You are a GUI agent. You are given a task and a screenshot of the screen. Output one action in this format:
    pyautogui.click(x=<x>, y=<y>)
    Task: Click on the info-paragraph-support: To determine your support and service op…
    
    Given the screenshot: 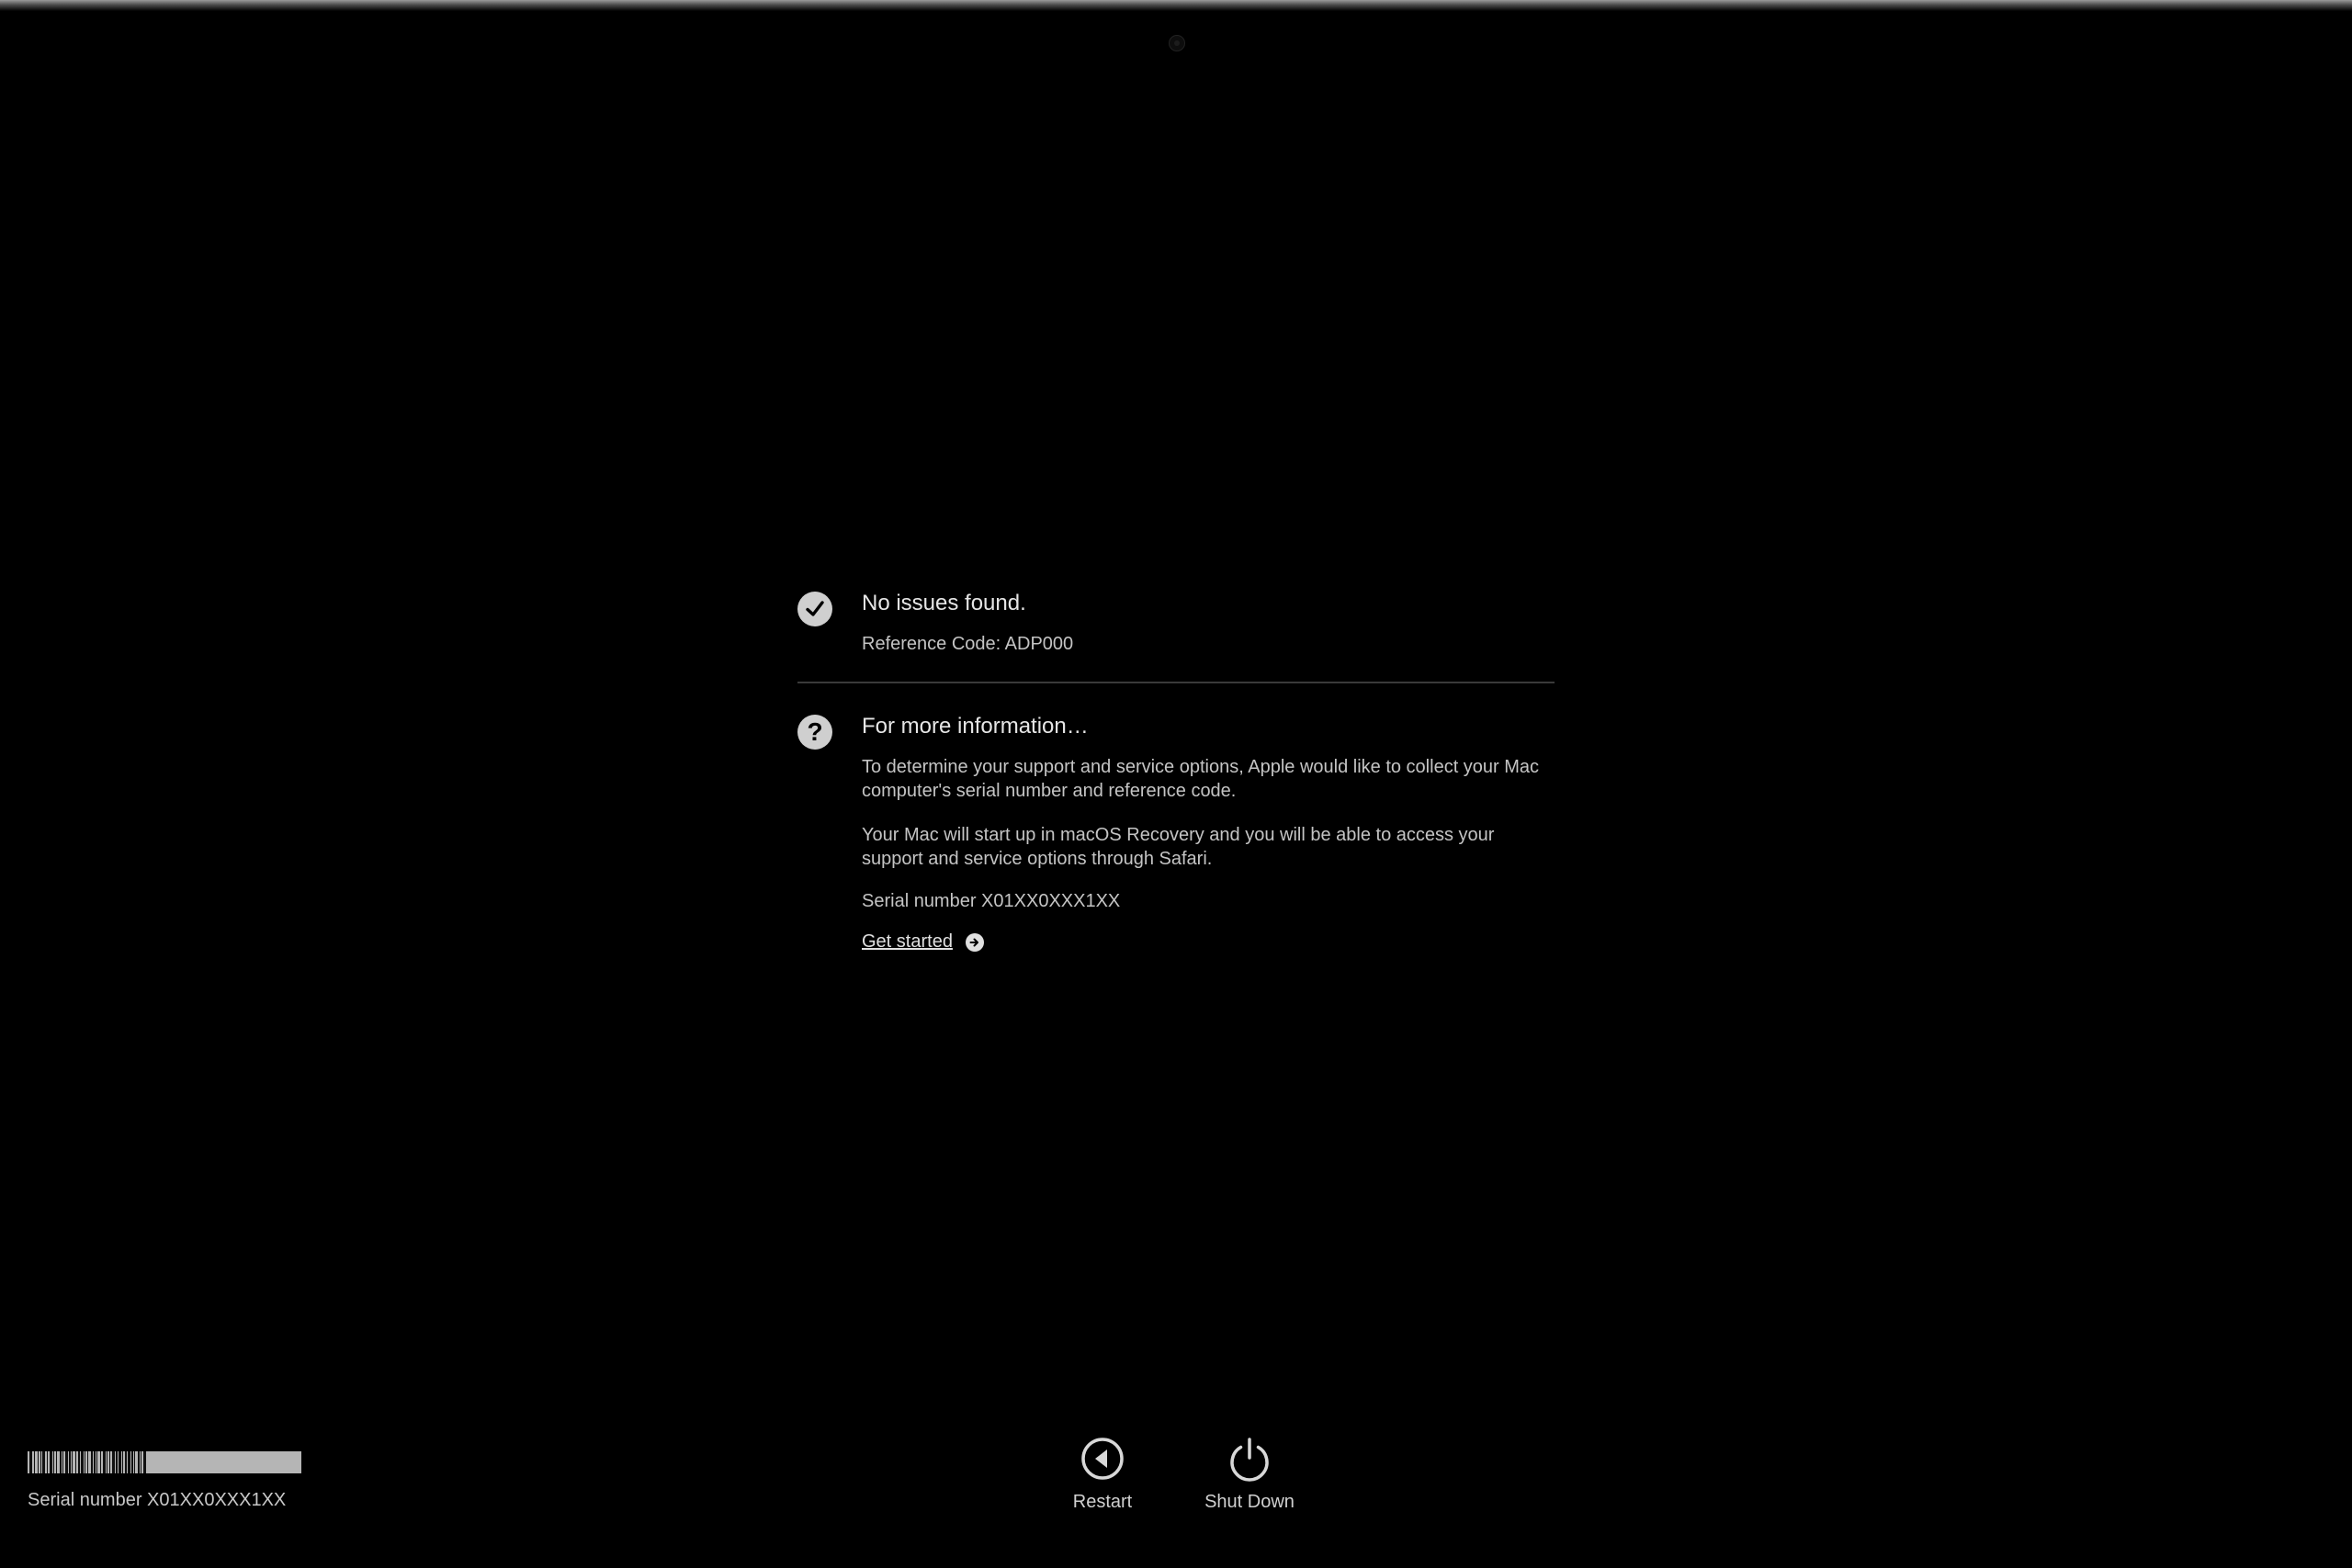 What is the action you would take?
    pyautogui.click(x=1201, y=779)
    